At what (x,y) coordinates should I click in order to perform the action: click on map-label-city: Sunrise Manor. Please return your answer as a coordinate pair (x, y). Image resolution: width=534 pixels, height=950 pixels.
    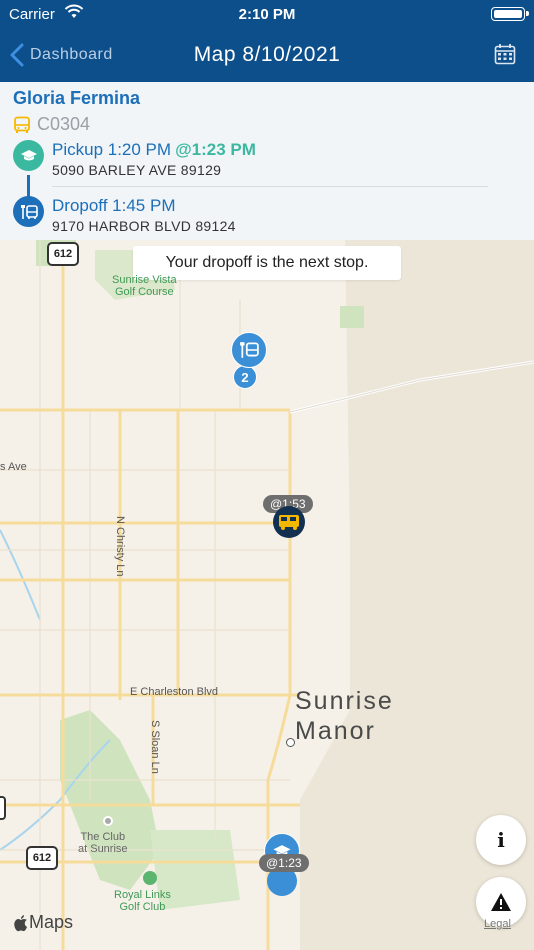
    Looking at the image, I should click on (344, 716).